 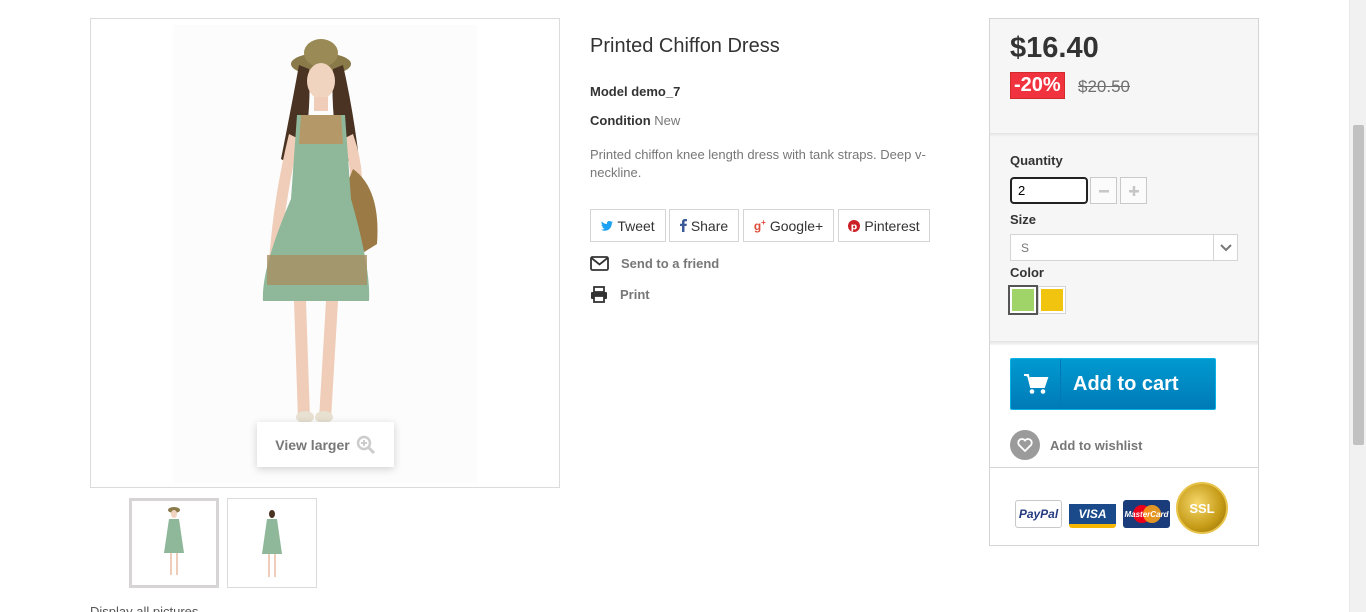 What do you see at coordinates (1025, 248) in the screenshot?
I see `size-selected-value: S` at bounding box center [1025, 248].